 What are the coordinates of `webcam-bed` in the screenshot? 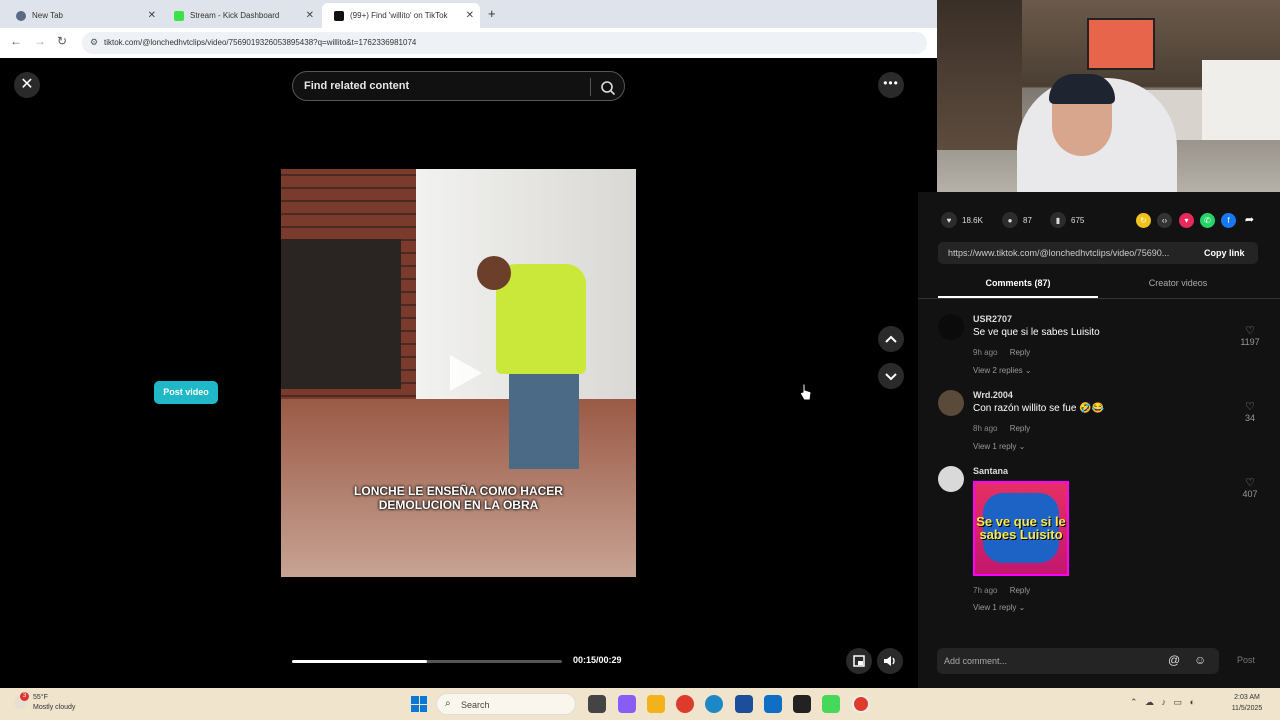 It's located at (1241, 100).